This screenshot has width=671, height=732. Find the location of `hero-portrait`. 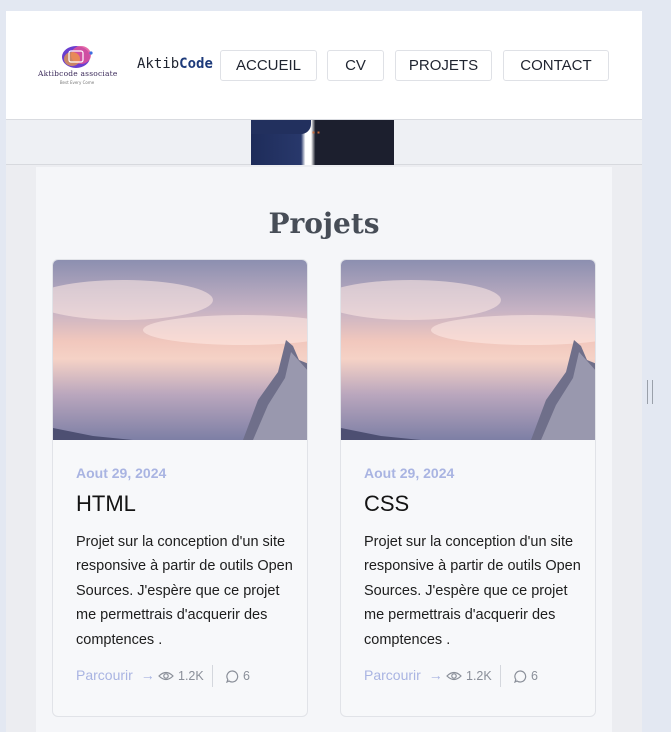

hero-portrait is located at coordinates (322, 142).